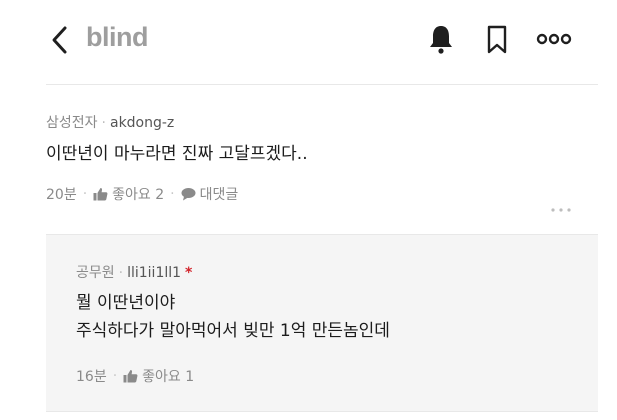 This screenshot has width=617, height=420. Describe the element at coordinates (188, 194) in the screenshot. I see `speech-bubble-icon` at that location.